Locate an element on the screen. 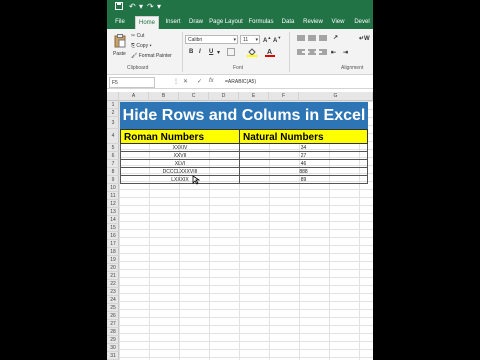 This screenshot has width=480, height=360. align-right-icon is located at coordinates (323, 53).